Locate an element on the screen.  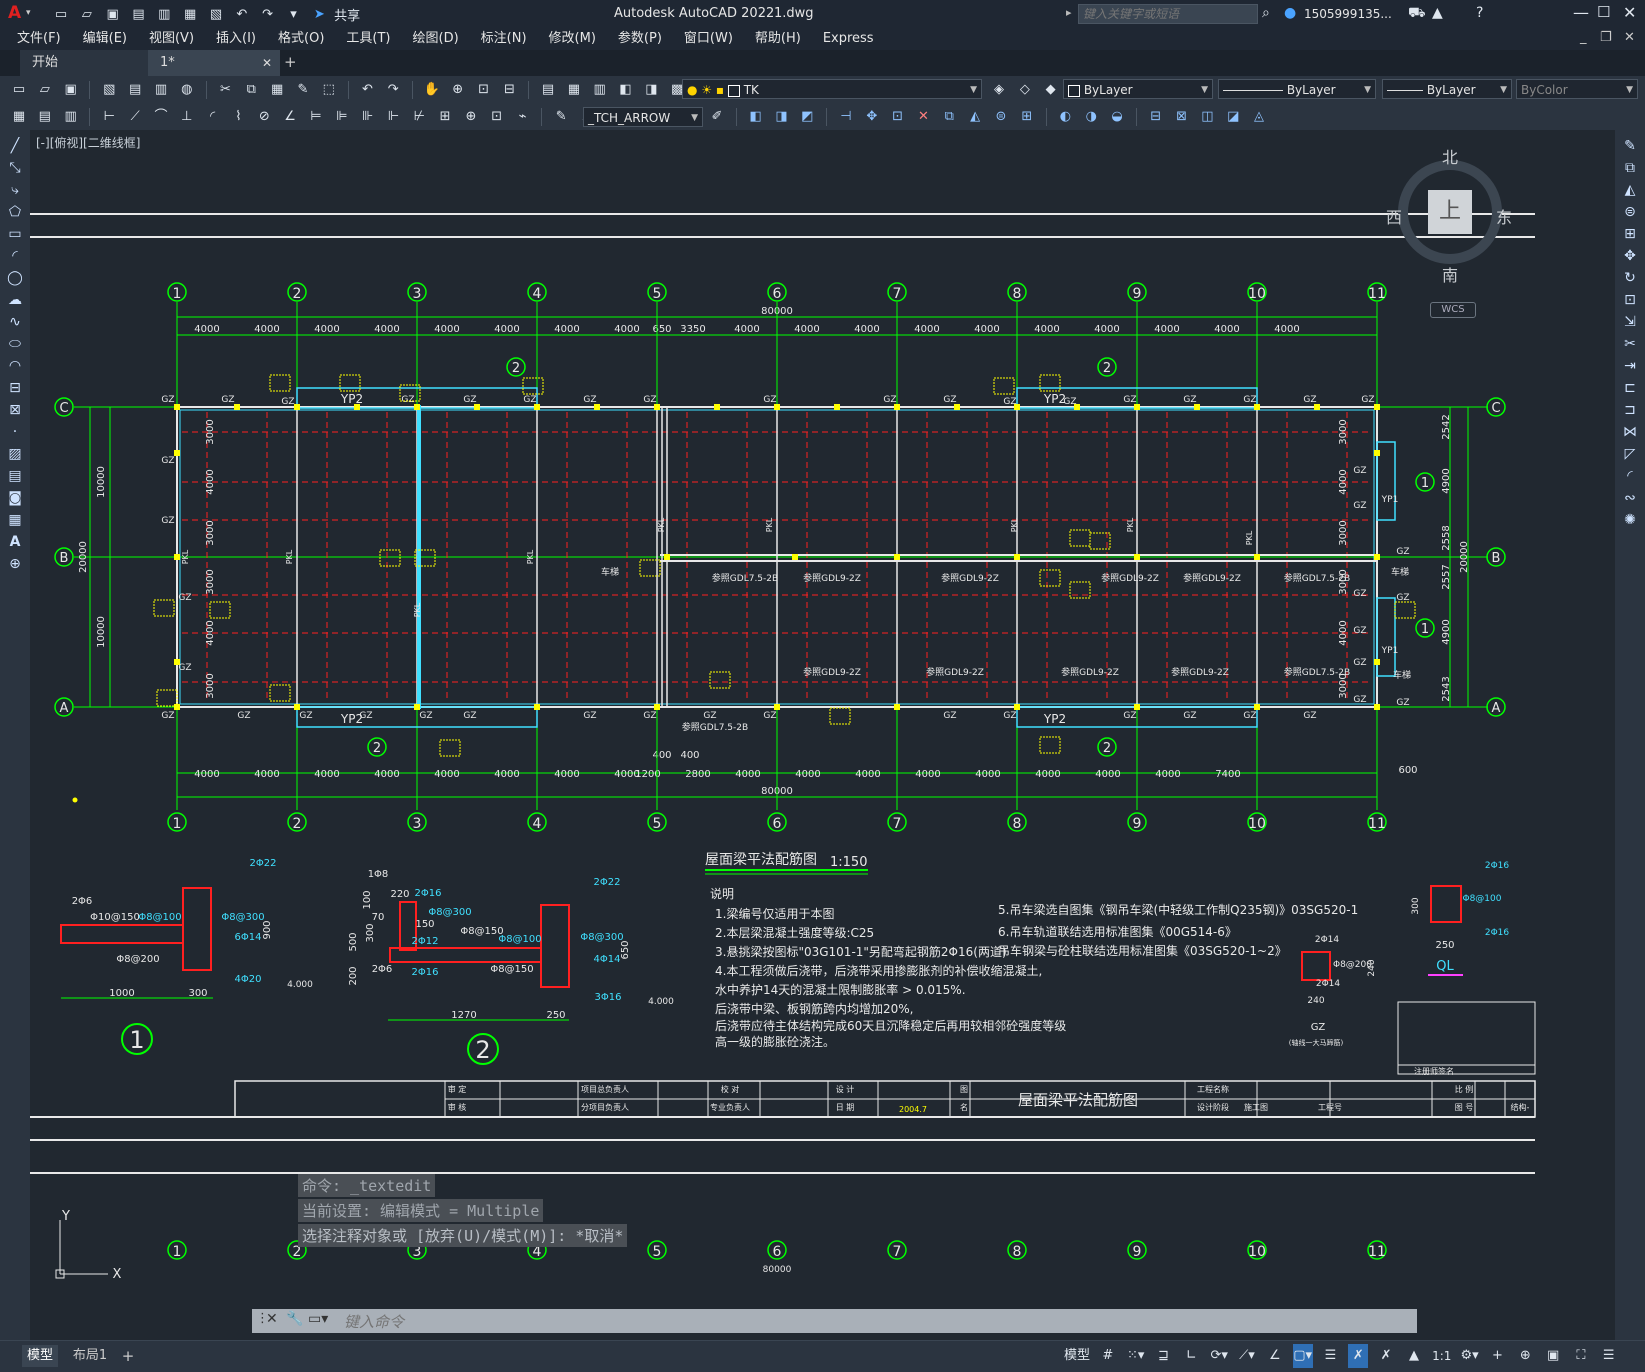
image-icon: ◬ is located at coordinates (1259, 117).